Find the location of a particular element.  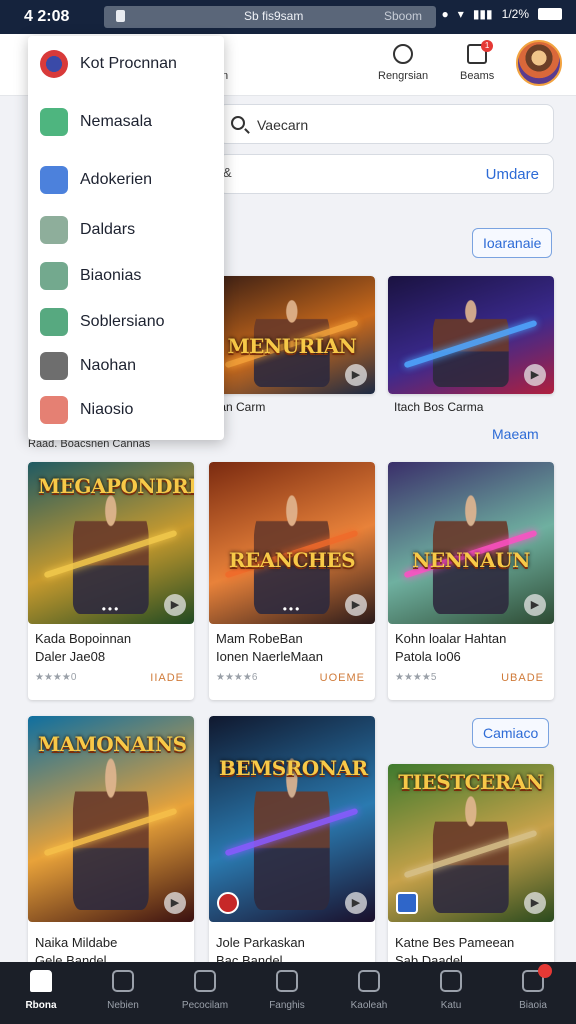

menu-item: Naohan is located at coordinates (126, 366).